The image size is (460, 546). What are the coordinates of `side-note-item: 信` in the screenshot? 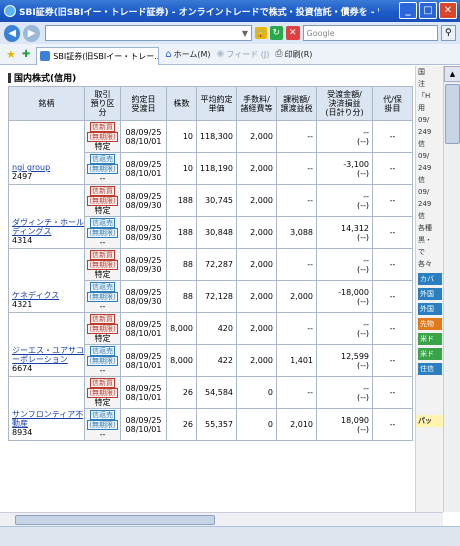 It's located at (421, 216).